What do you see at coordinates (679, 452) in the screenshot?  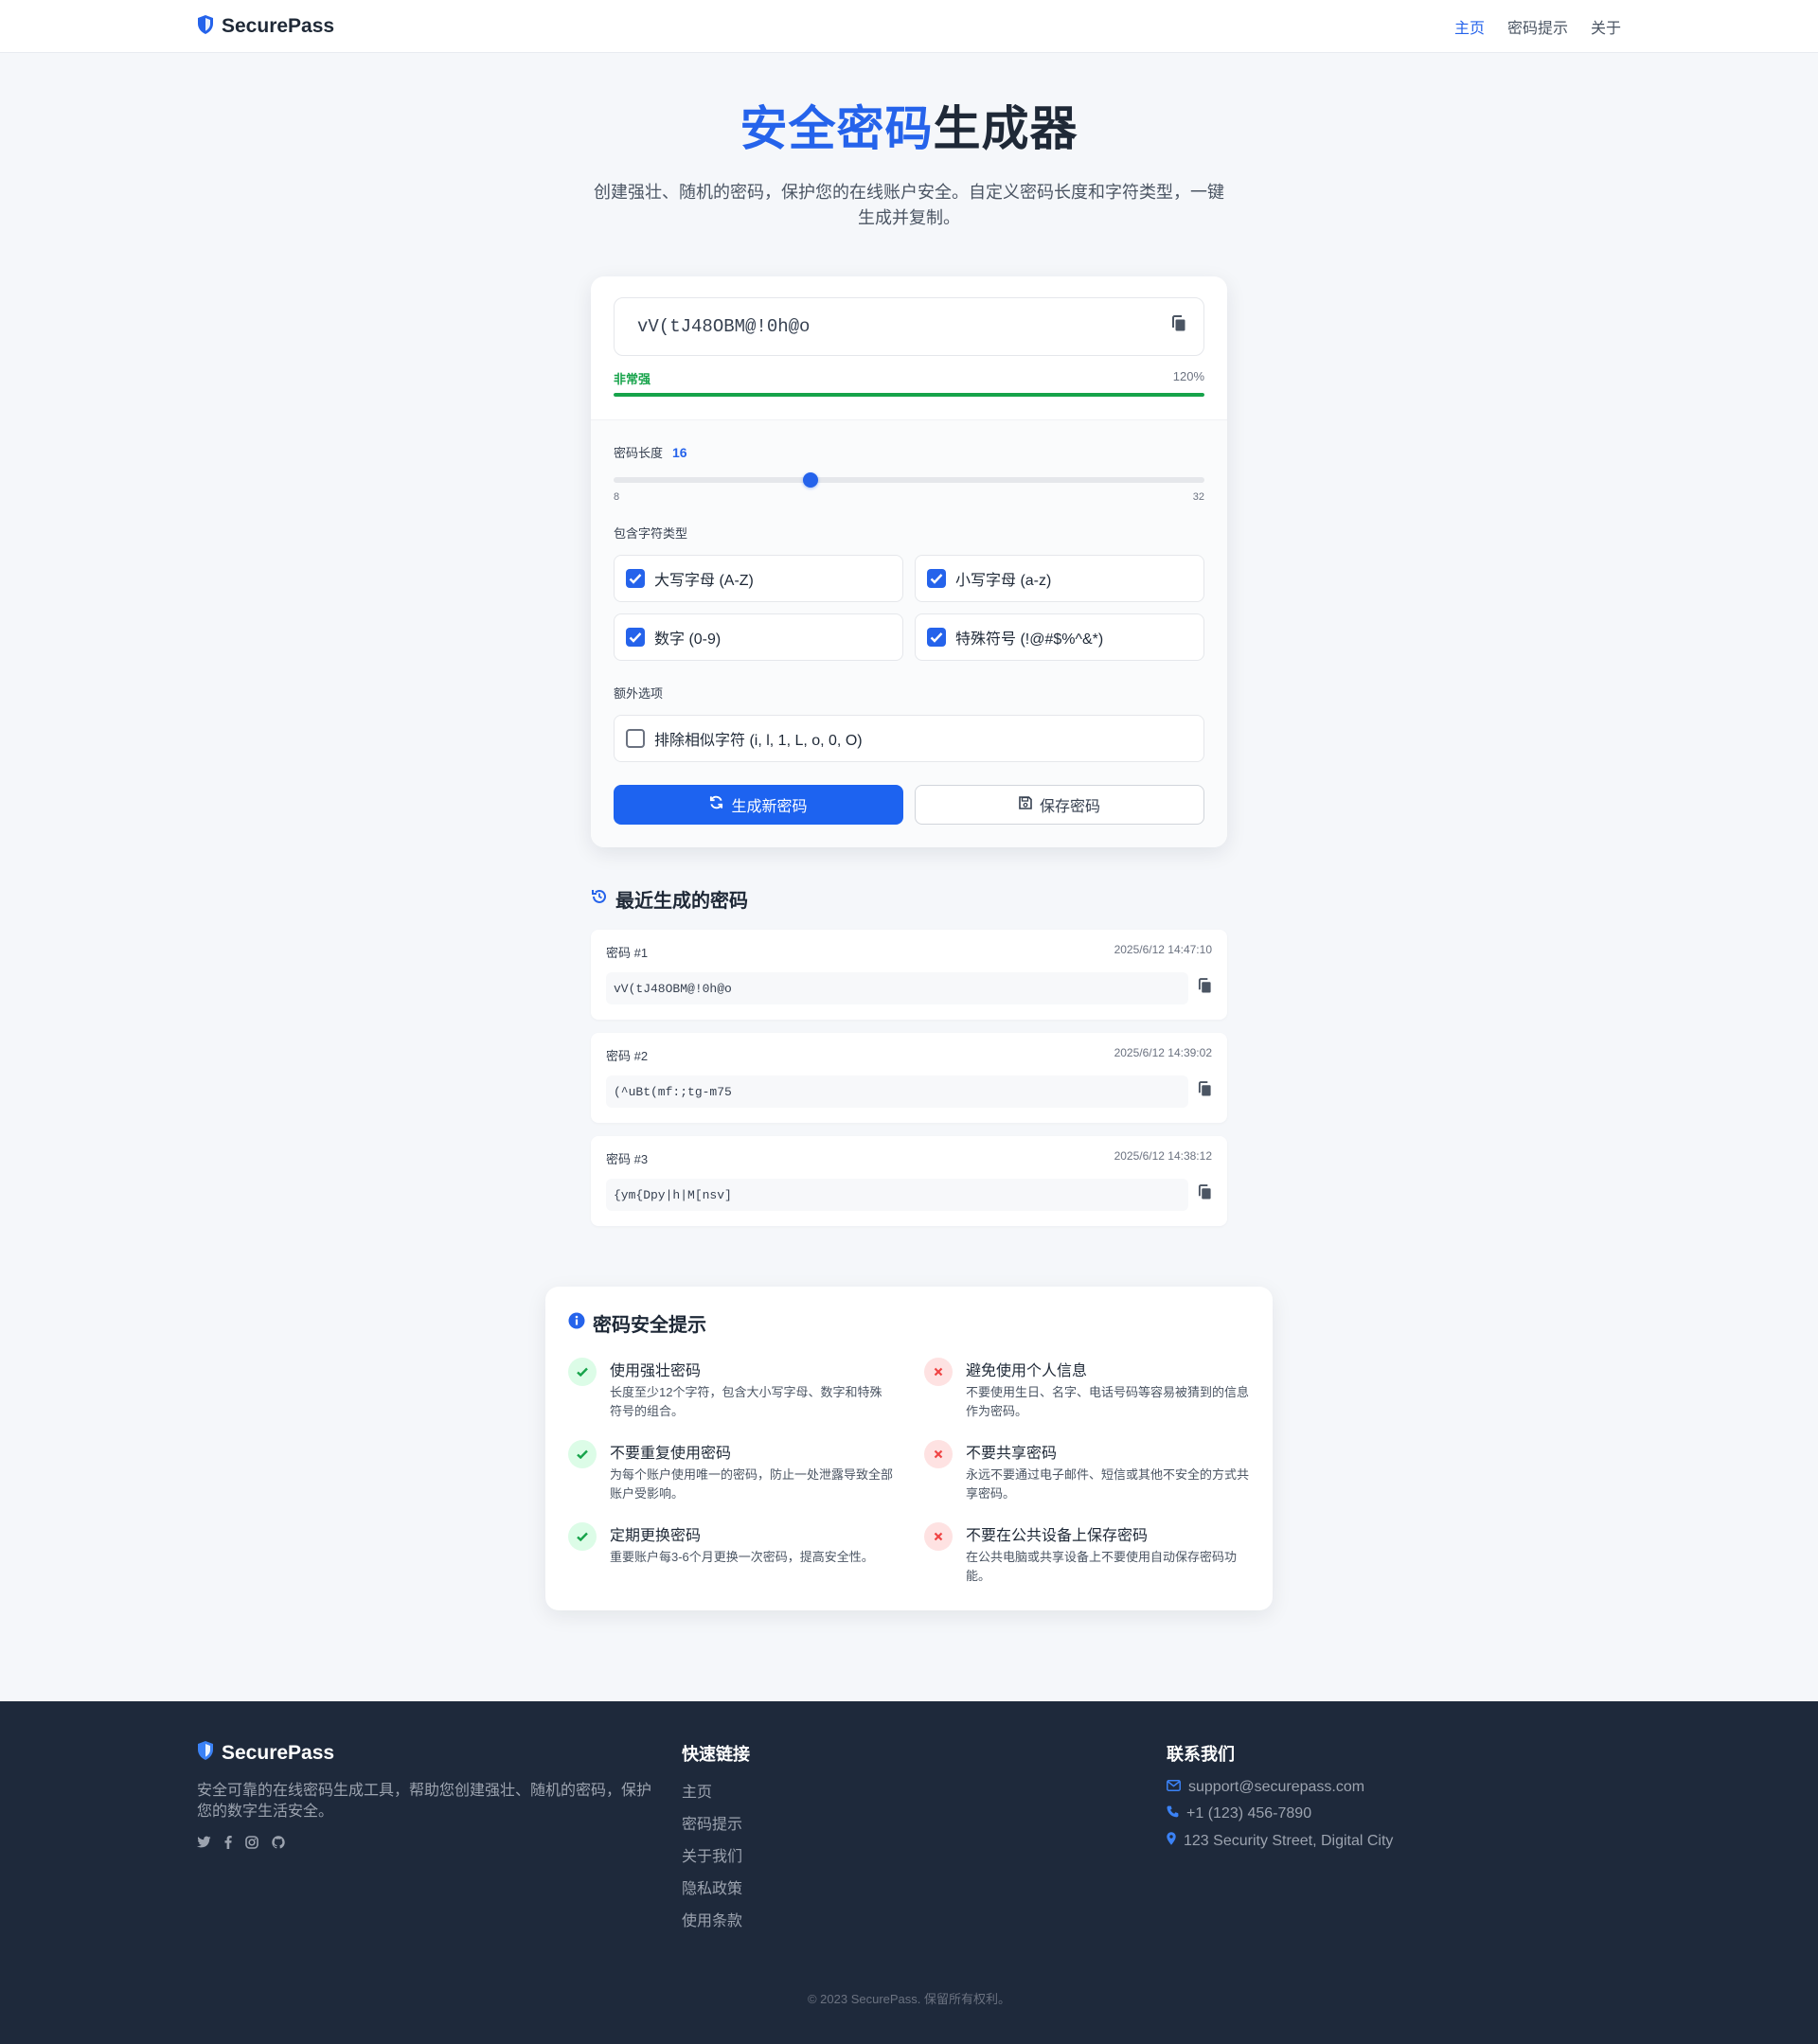 I see `length-value: 16` at bounding box center [679, 452].